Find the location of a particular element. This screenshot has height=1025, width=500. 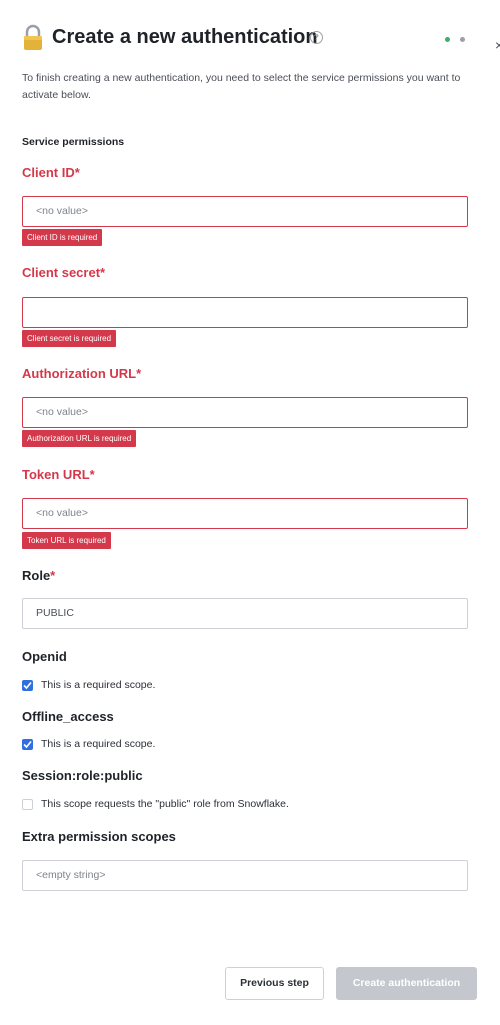

offline-access-label: Offline_access is located at coordinates (68, 716).